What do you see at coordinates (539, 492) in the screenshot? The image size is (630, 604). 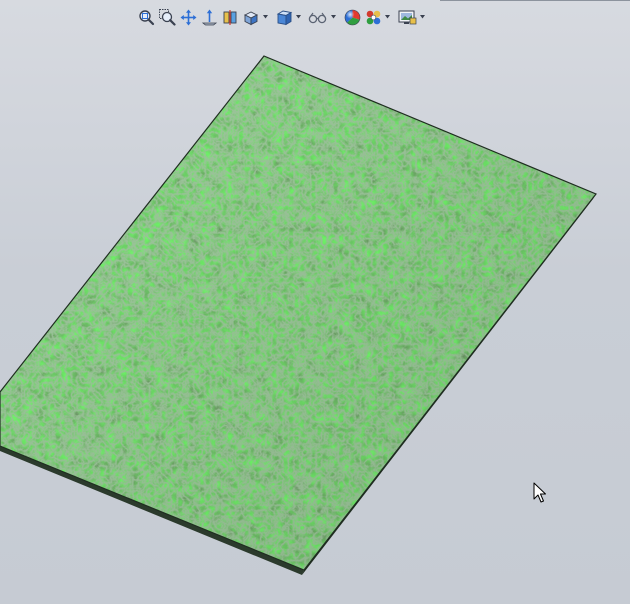 I see `mouse-pointer-icon` at bounding box center [539, 492].